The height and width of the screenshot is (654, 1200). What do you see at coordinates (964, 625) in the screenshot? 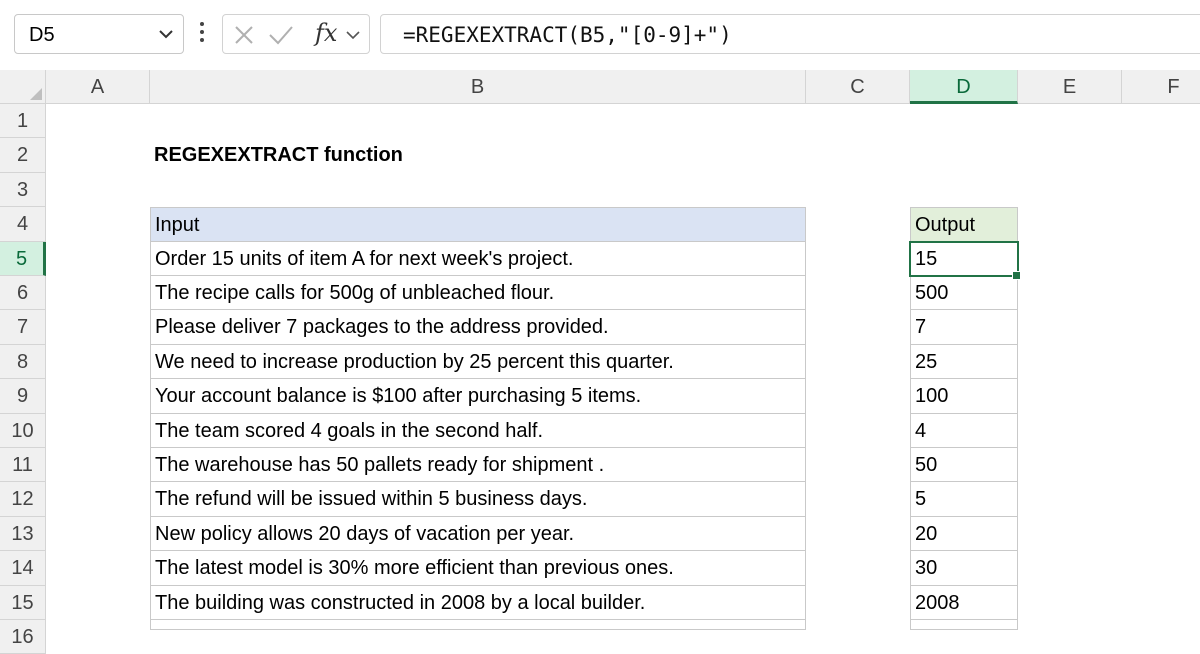
I see `output-cell-partial` at bounding box center [964, 625].